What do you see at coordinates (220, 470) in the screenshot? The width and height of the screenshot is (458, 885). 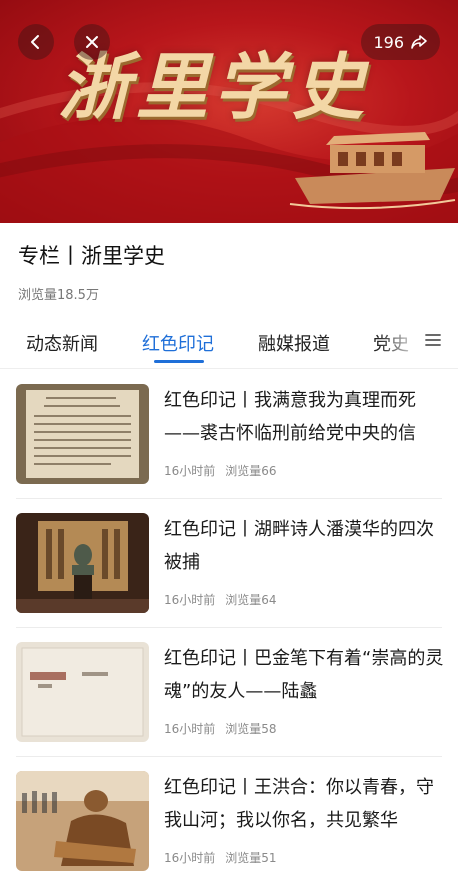 I see `article-meta: 16小时前 浏览量66` at bounding box center [220, 470].